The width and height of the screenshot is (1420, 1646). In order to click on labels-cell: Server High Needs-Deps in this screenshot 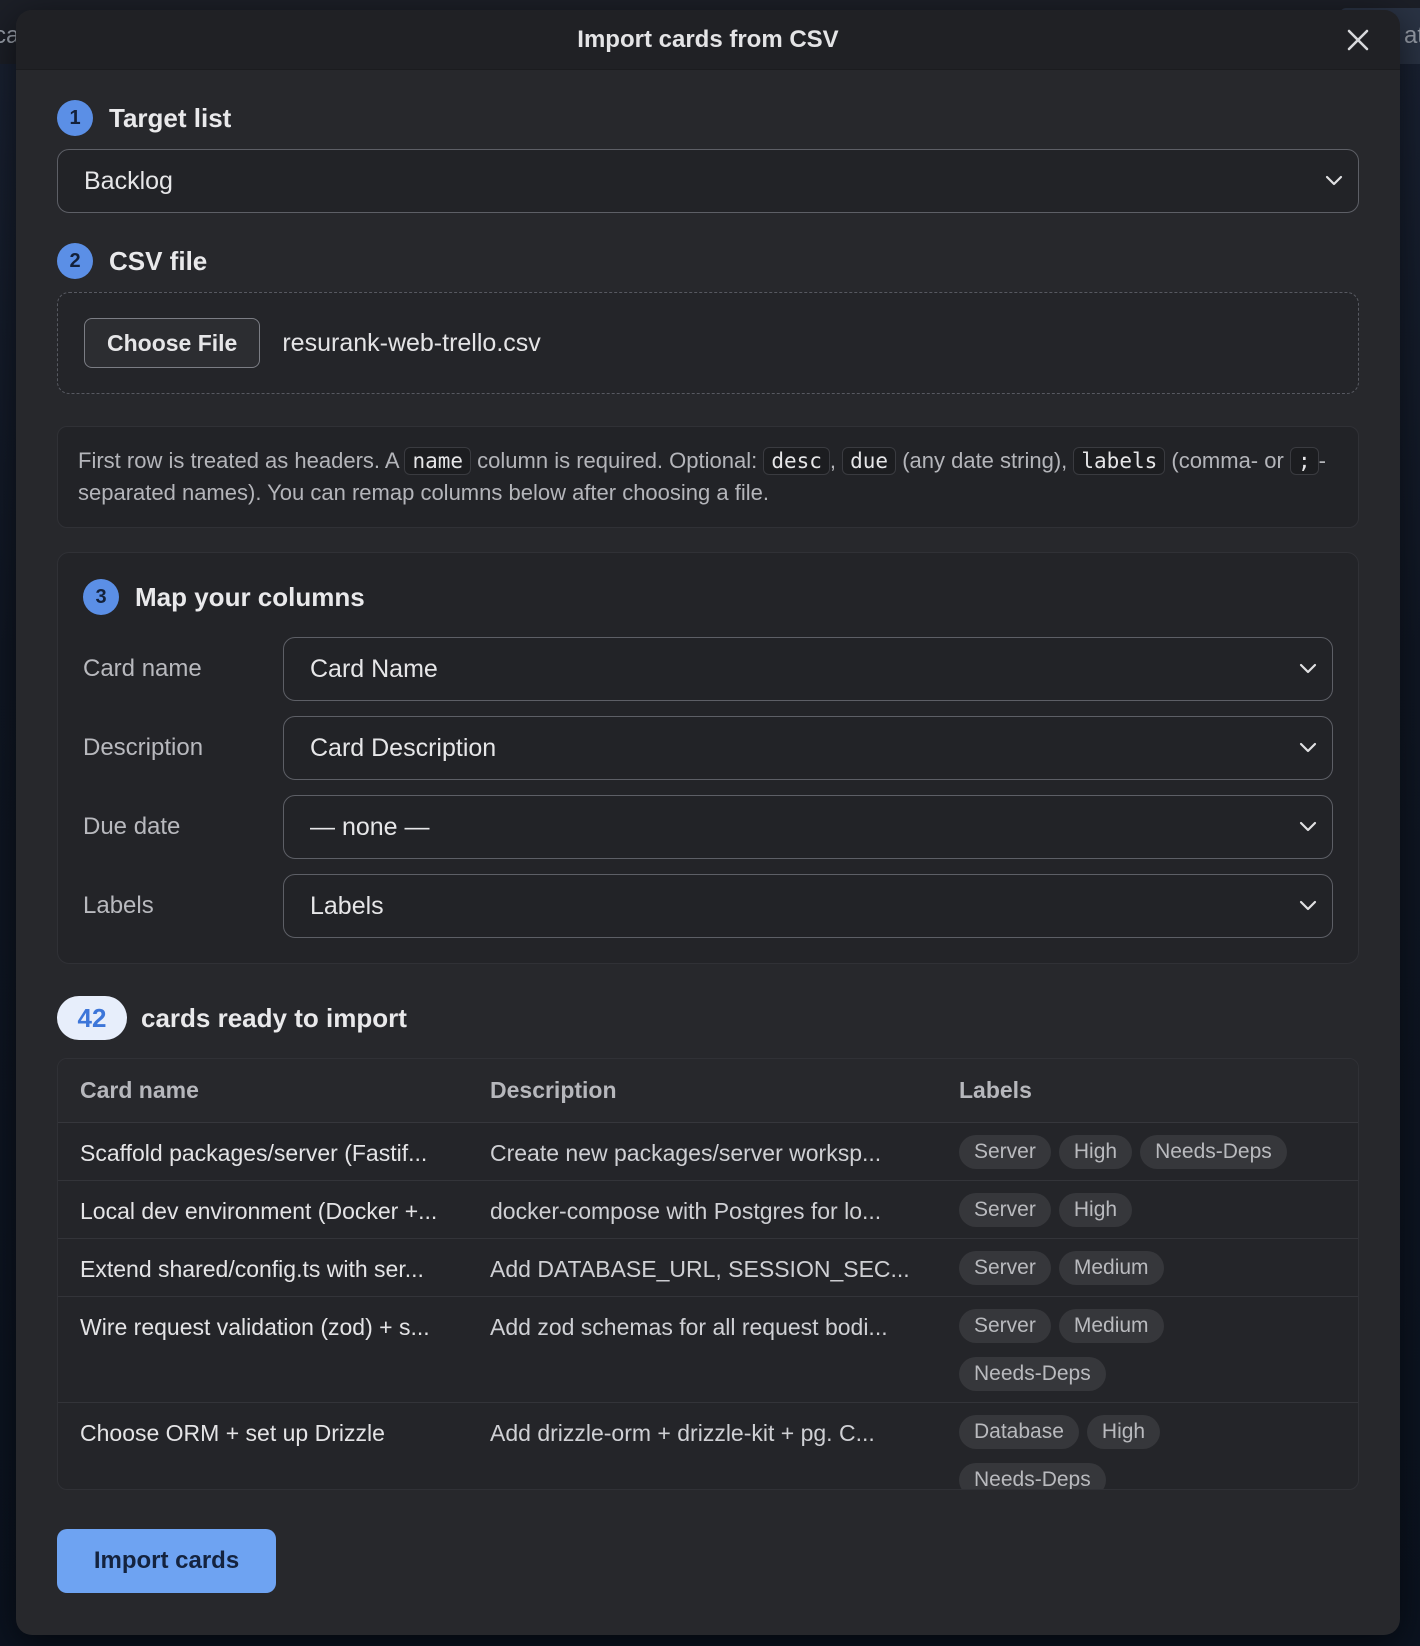, I will do `click(1134, 1157)`.